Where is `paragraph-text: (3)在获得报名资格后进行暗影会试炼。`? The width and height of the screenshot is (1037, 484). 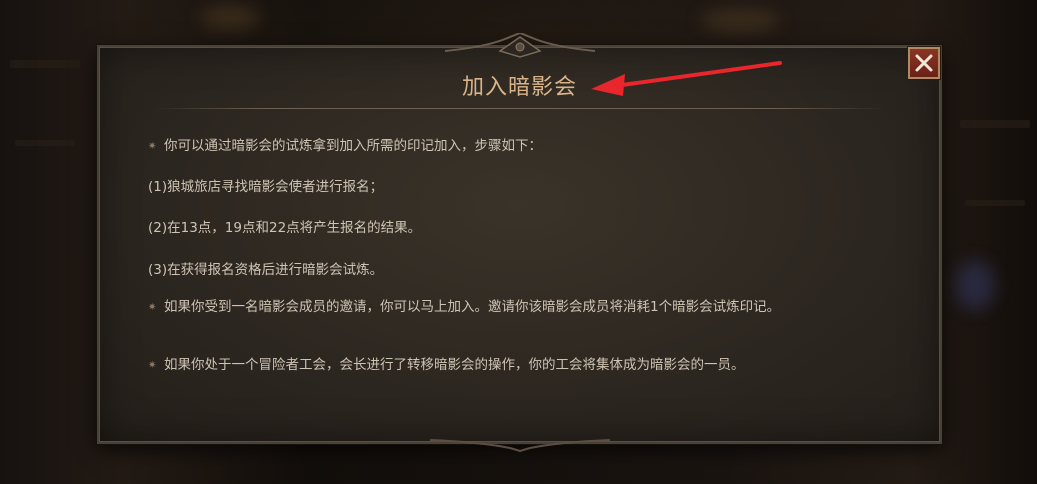
paragraph-text: (3)在获得报名资格后进行暗影会试炼。 is located at coordinates (266, 270).